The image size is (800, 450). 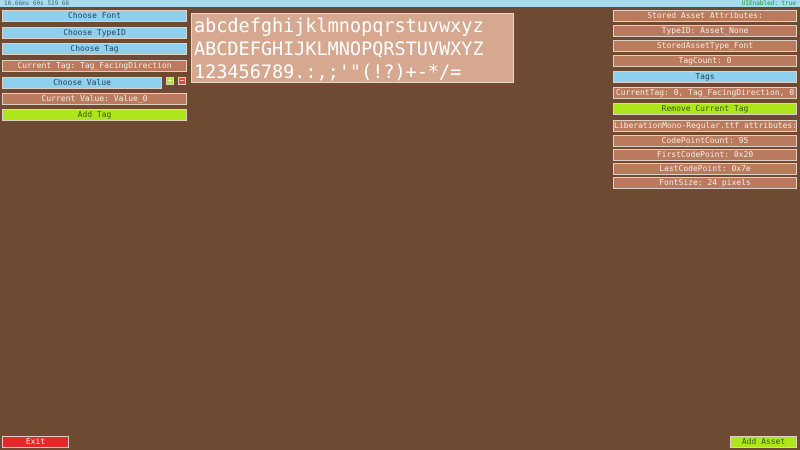 What do you see at coordinates (705, 46) in the screenshot?
I see `stored-asset-type-label: StoredAssetType_Font` at bounding box center [705, 46].